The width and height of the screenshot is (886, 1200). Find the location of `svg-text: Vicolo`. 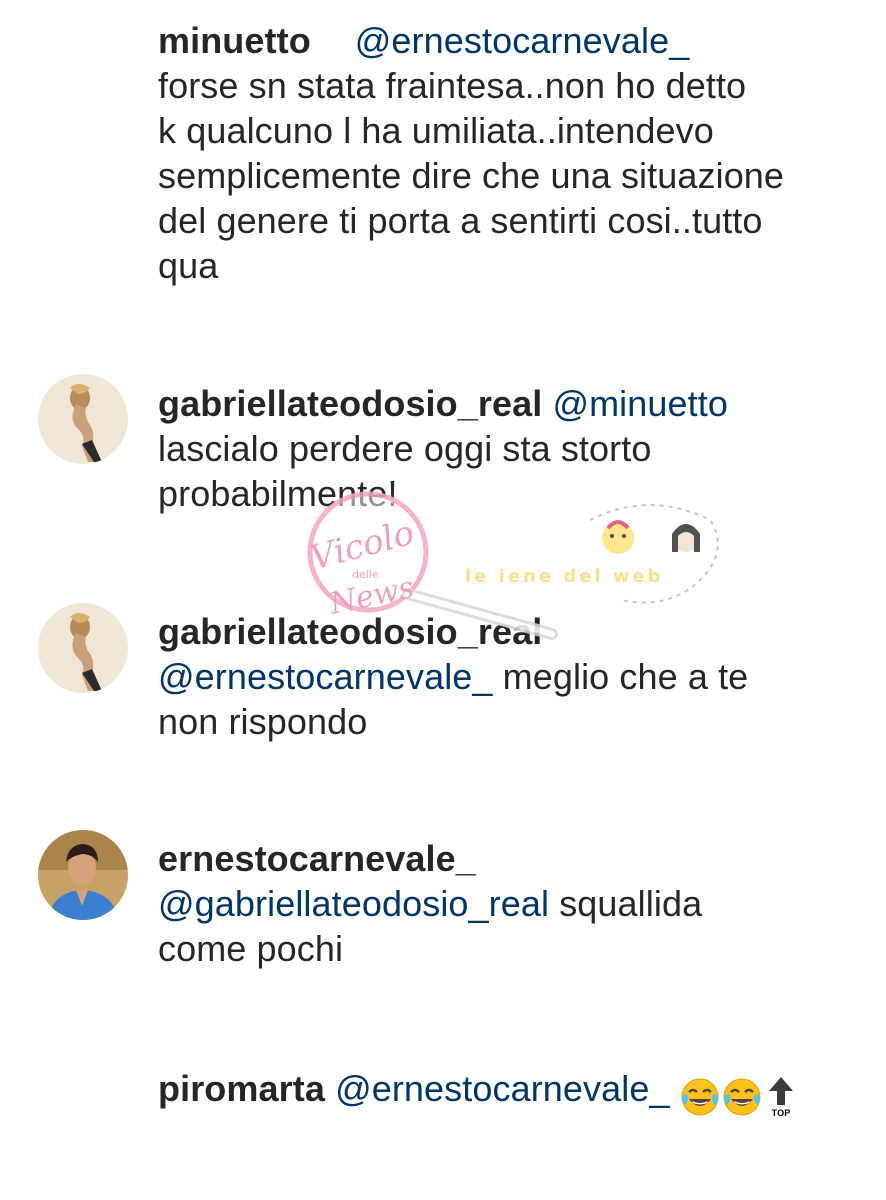

svg-text: Vicolo is located at coordinates (362, 546).